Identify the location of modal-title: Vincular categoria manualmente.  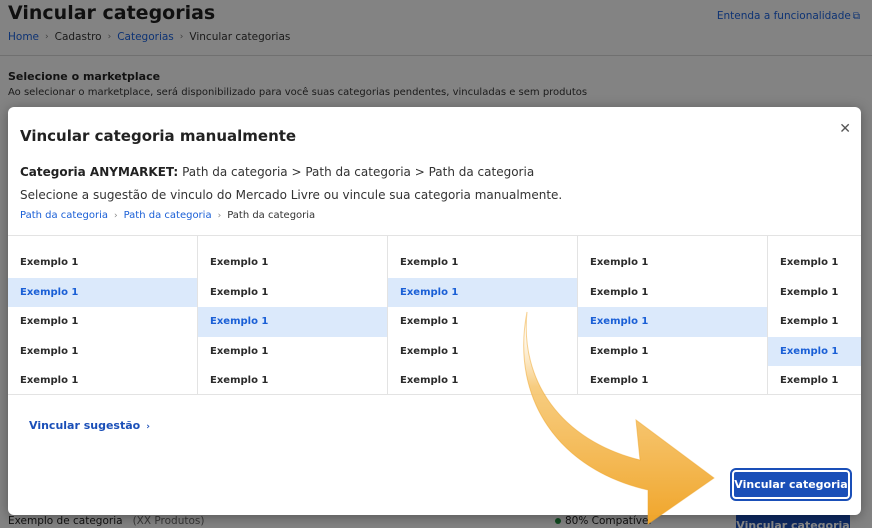
(158, 136).